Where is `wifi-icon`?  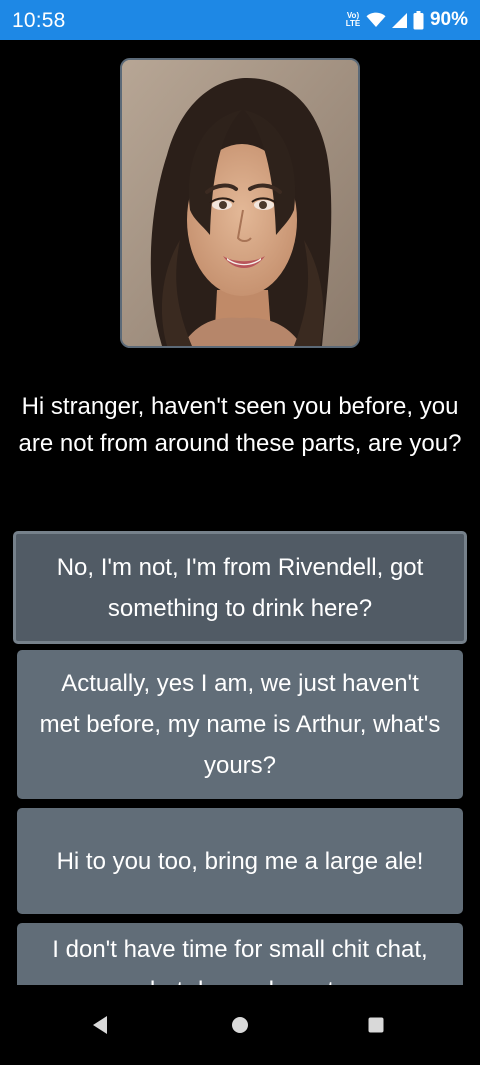
wifi-icon is located at coordinates (376, 19).